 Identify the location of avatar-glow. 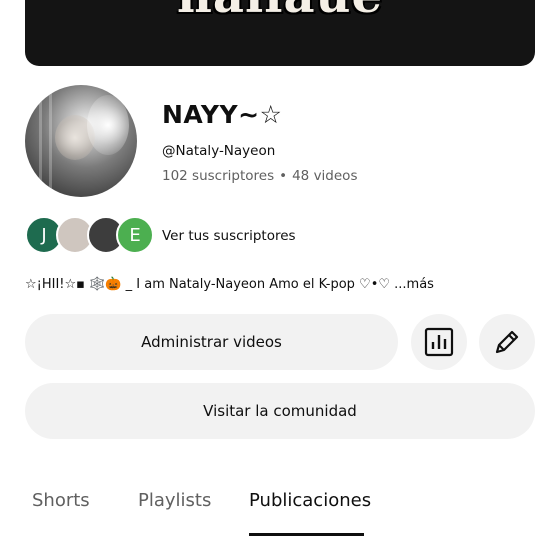
(108, 125).